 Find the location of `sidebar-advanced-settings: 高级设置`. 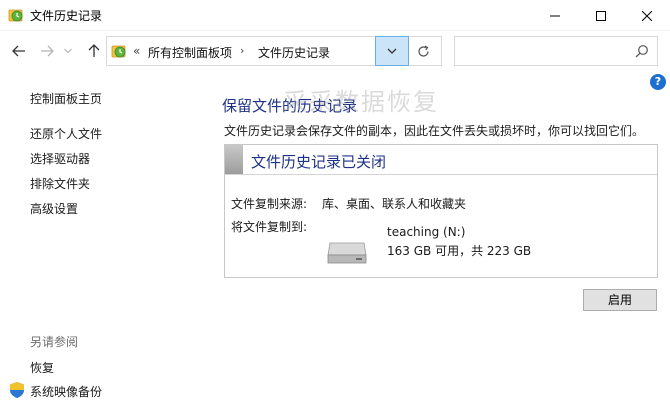

sidebar-advanced-settings: 高级设置 is located at coordinates (54, 208).